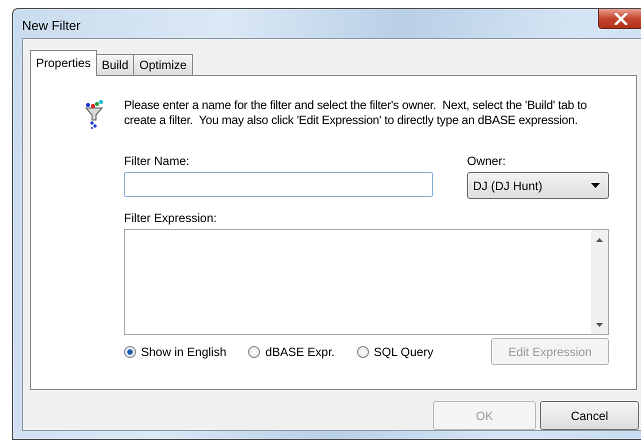 Image resolution: width=641 pixels, height=448 pixels. What do you see at coordinates (278, 184) in the screenshot?
I see `filter-name-field` at bounding box center [278, 184].